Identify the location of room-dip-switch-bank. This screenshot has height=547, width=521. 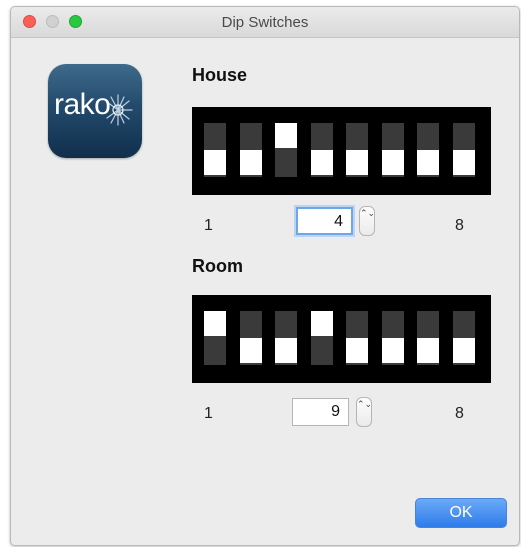
(341, 339).